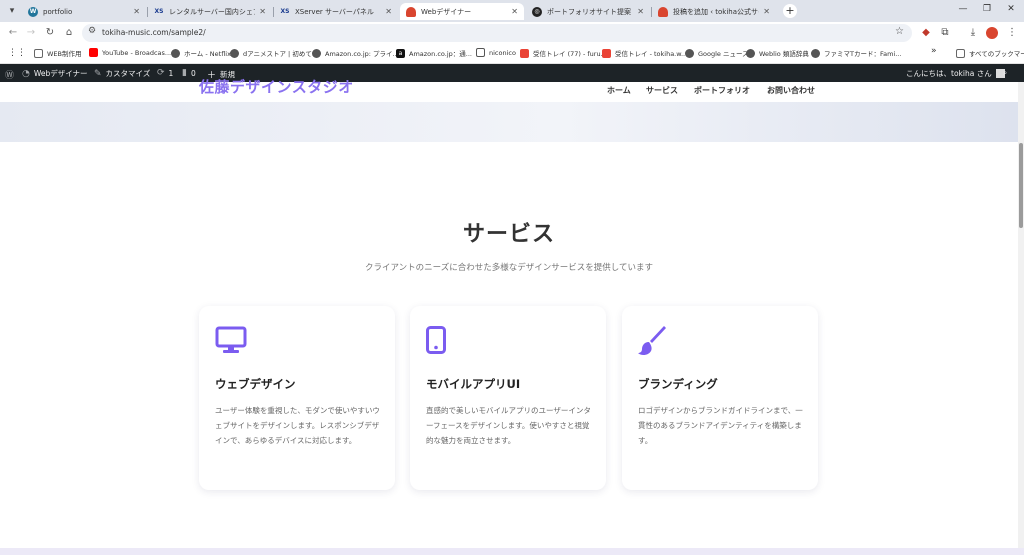  Describe the element at coordinates (992, 33) in the screenshot. I see `profile-avatar` at that location.